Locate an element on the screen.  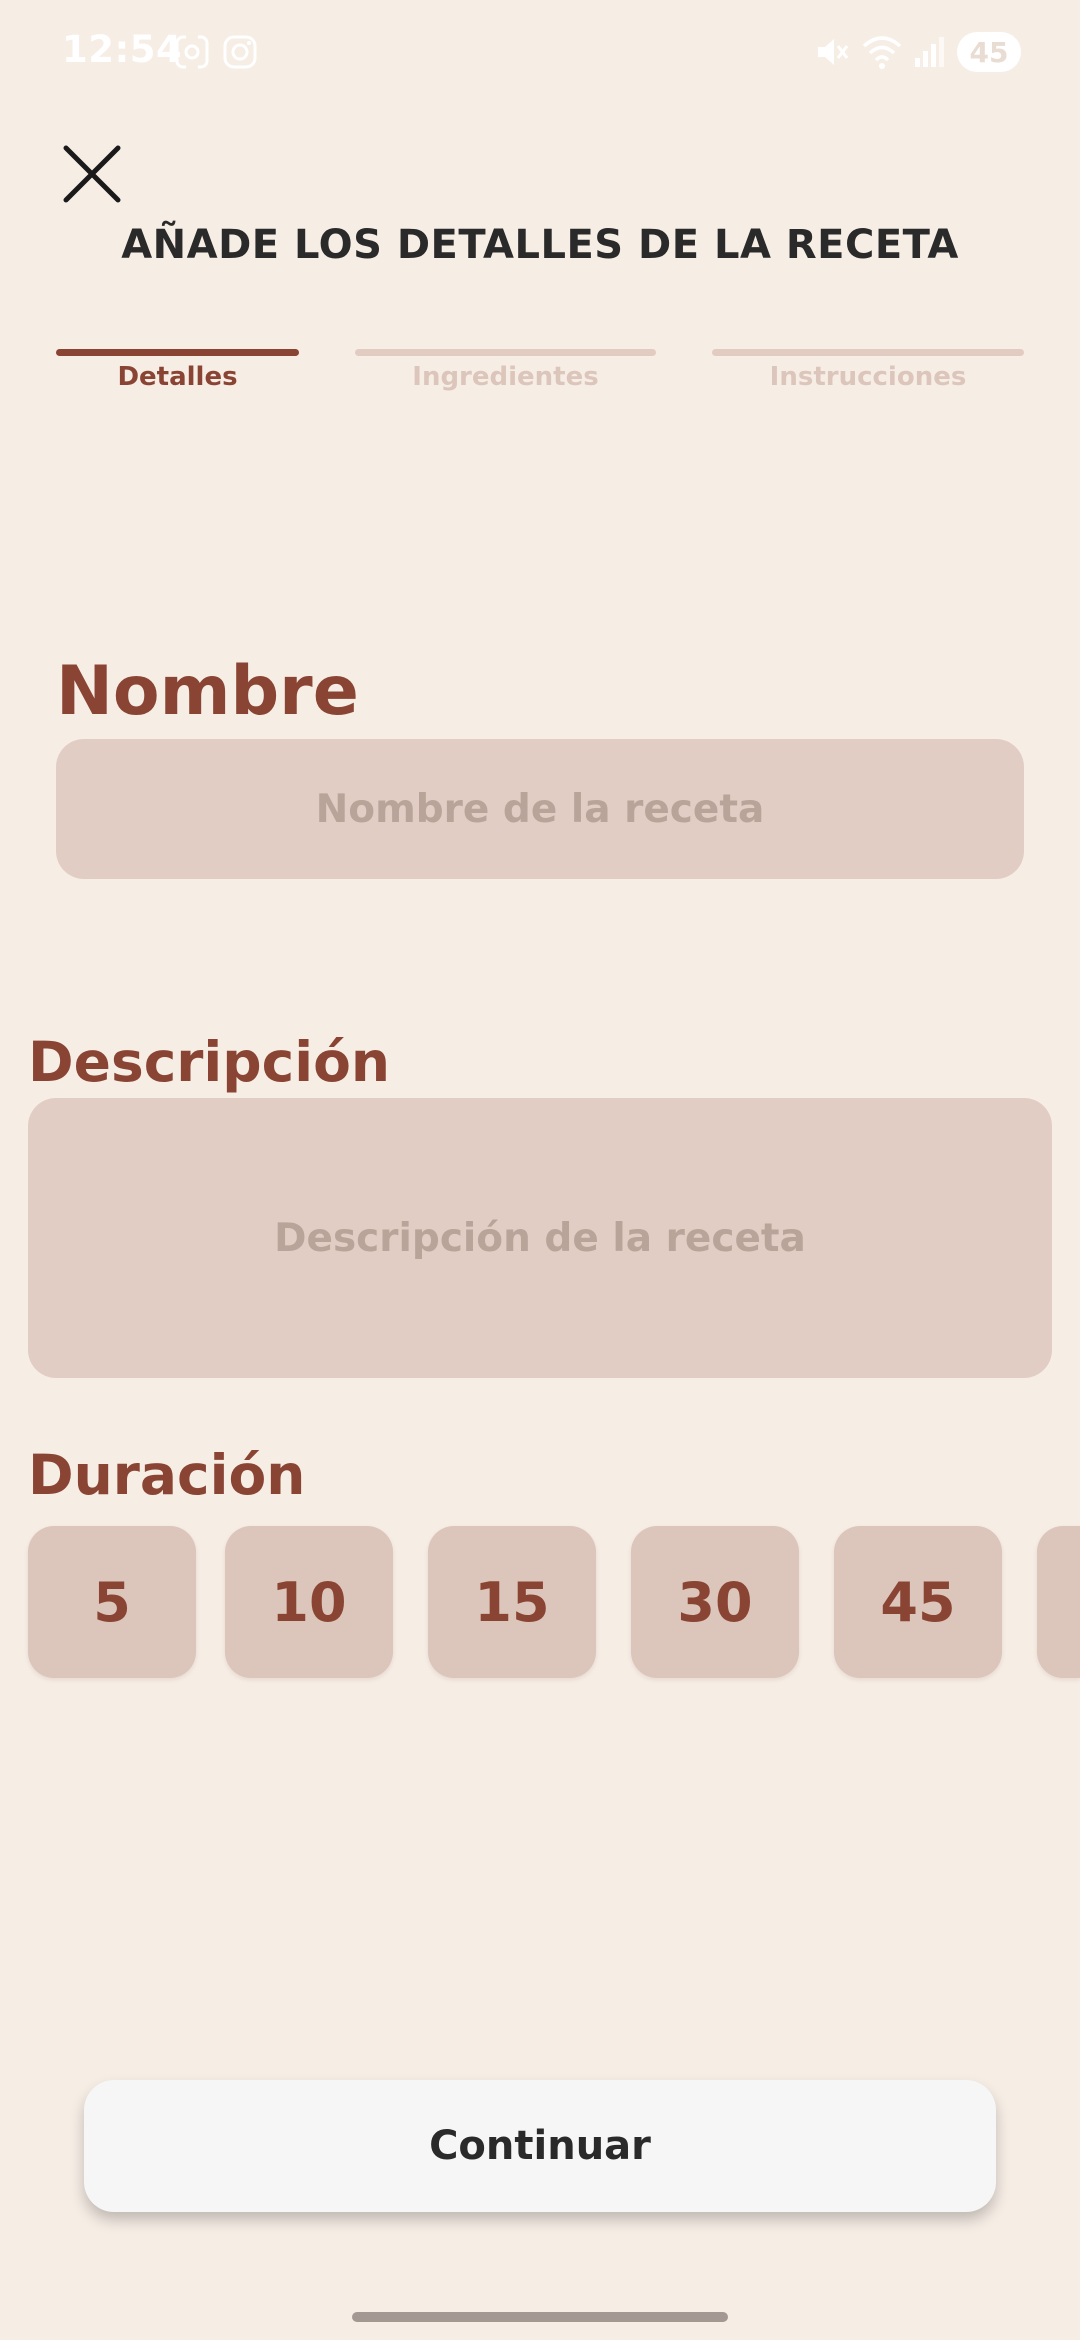
step-bar-instrucciones is located at coordinates (868, 352).